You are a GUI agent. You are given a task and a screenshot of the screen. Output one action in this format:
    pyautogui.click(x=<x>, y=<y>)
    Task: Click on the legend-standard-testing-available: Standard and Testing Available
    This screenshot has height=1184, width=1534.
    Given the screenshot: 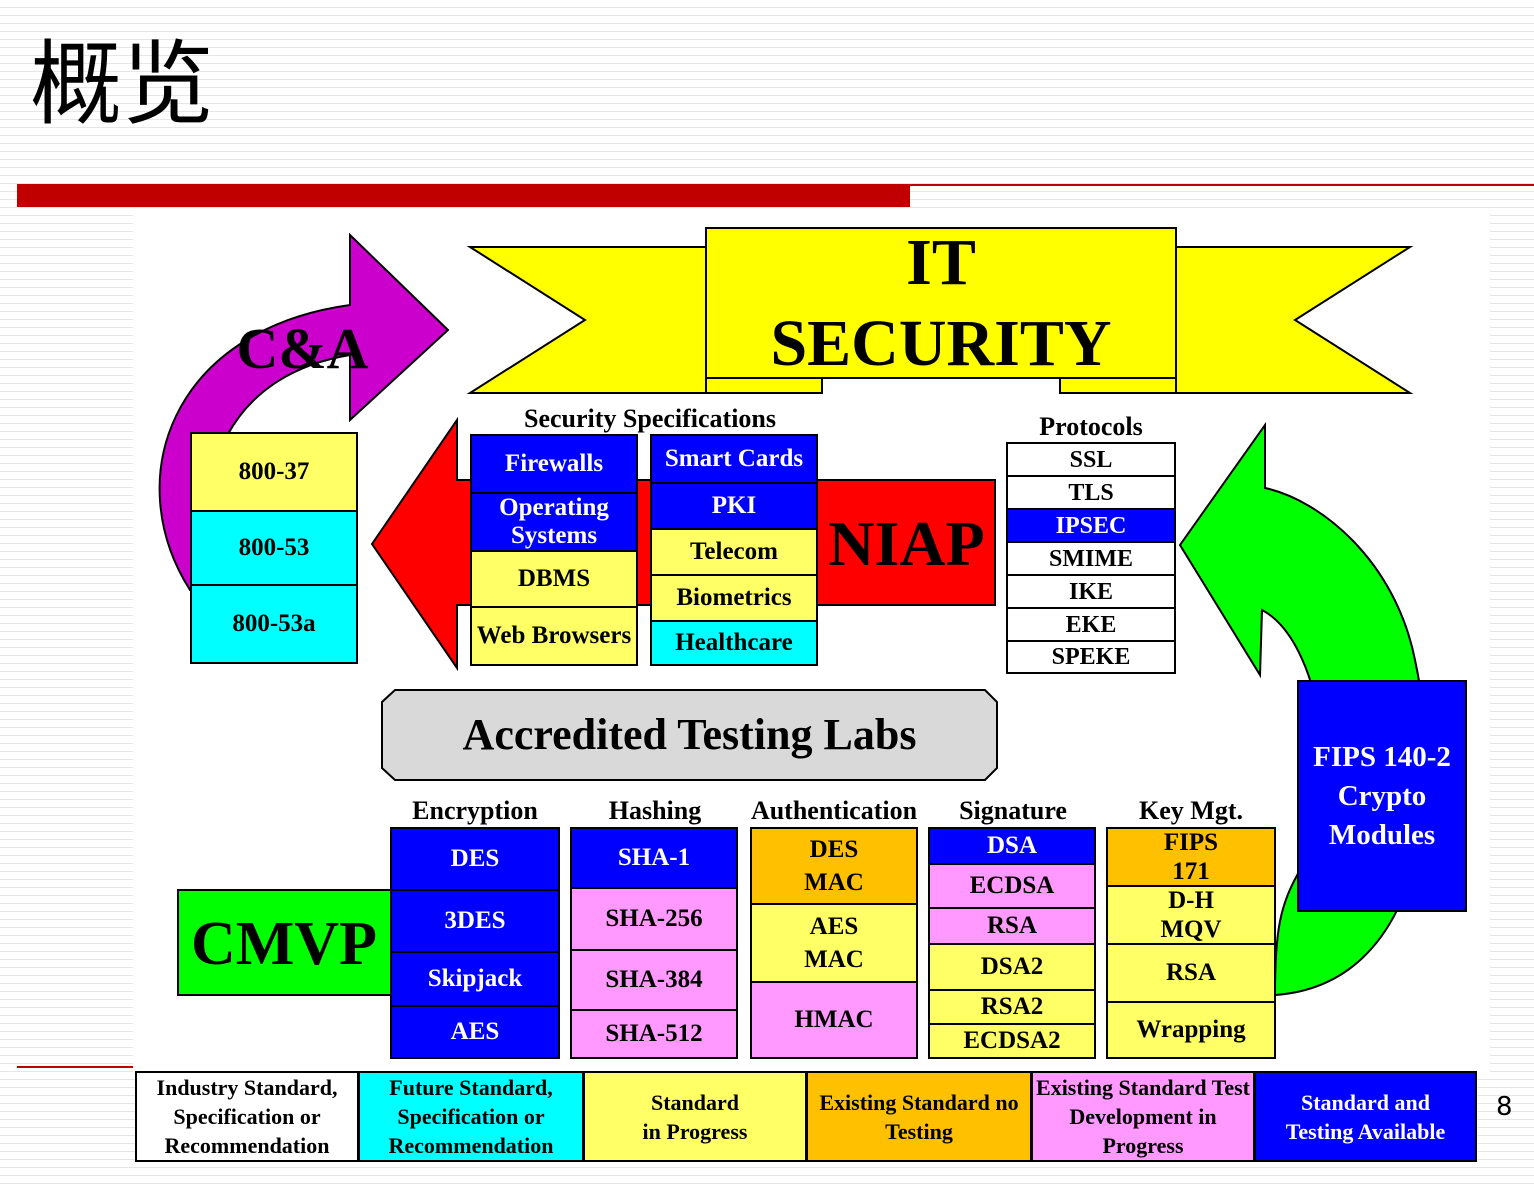 What is the action you would take?
    pyautogui.click(x=1365, y=1116)
    